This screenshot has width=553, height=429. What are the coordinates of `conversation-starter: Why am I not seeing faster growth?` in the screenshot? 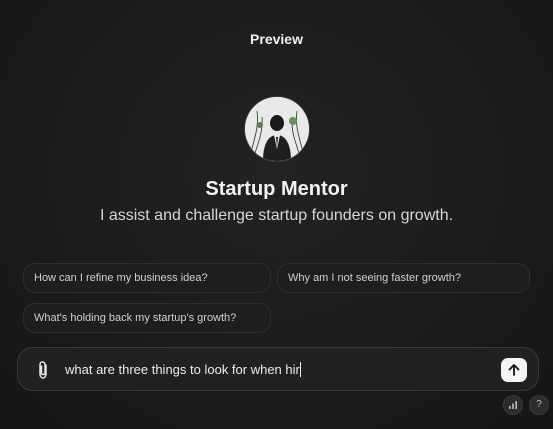 It's located at (403, 278).